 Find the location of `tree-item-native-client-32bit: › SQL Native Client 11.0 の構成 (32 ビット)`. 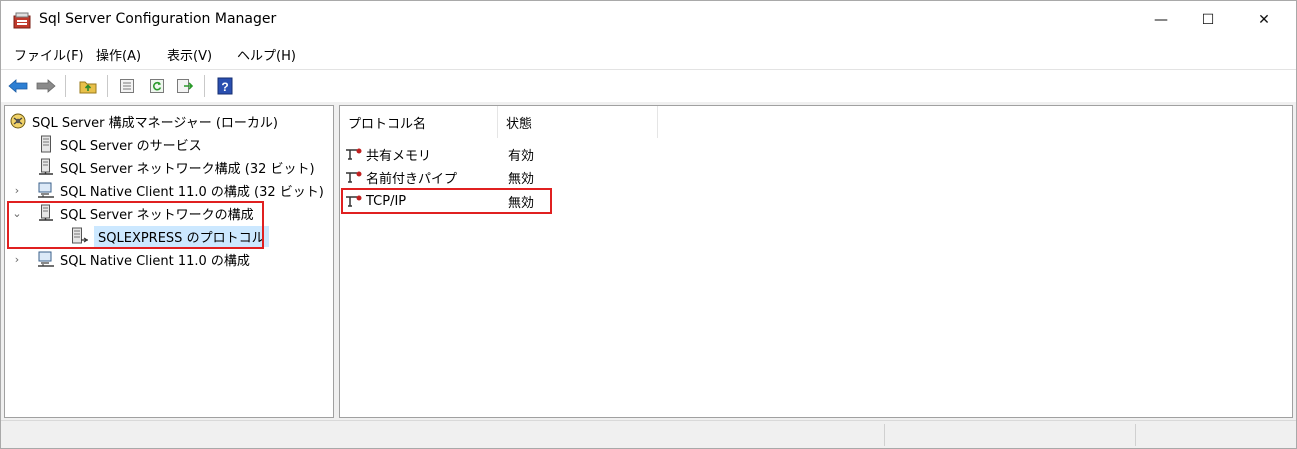

tree-item-native-client-32bit: › SQL Native Client 11.0 の構成 (32 ビット) is located at coordinates (167, 190).